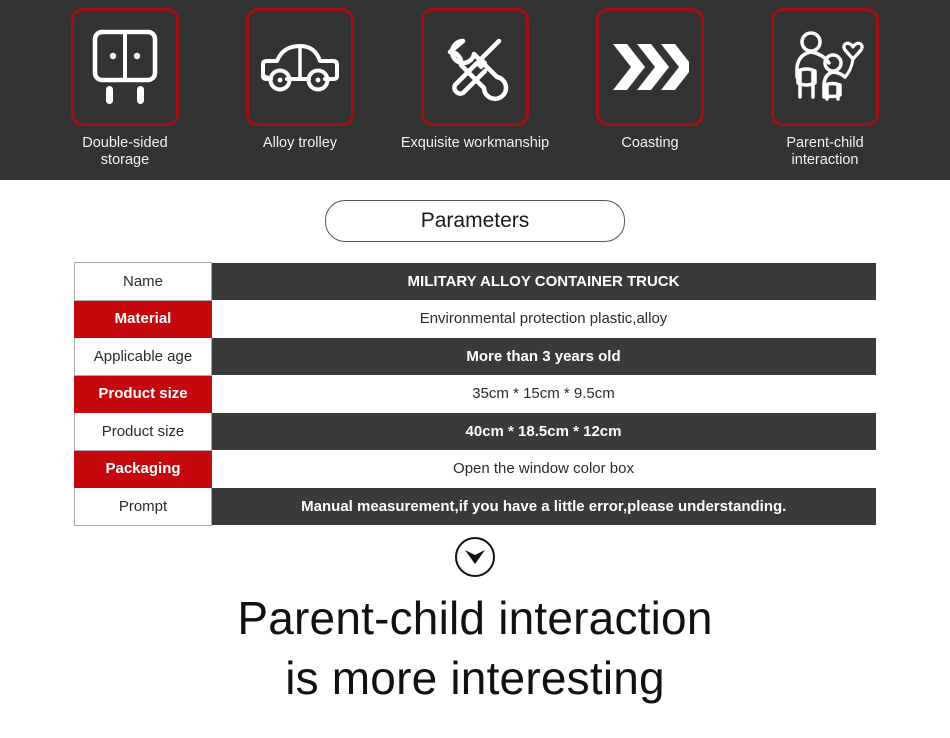  What do you see at coordinates (543, 469) in the screenshot?
I see `spec-value-cell: Open the window color box` at bounding box center [543, 469].